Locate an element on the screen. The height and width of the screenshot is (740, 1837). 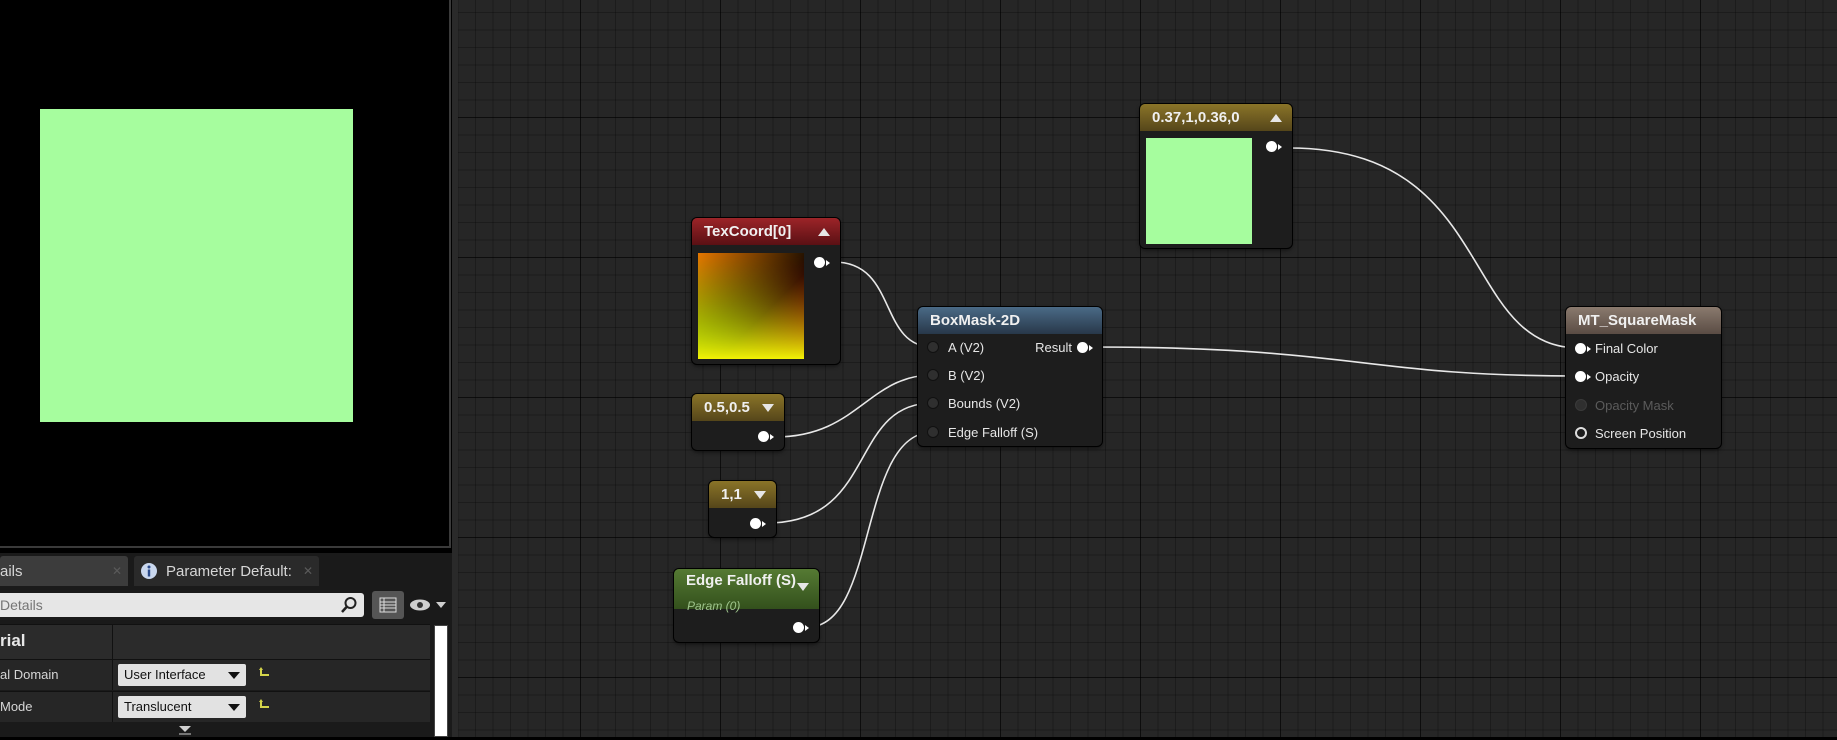
tab-parameter-defaults: Parameter Default: ✕ is located at coordinates (226, 571).